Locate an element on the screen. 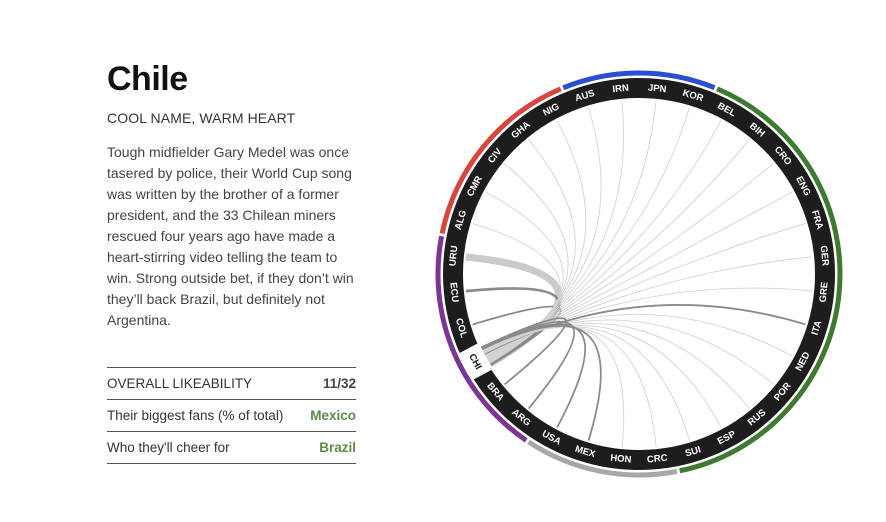 The height and width of the screenshot is (522, 886). team-label: GRE is located at coordinates (824, 292).